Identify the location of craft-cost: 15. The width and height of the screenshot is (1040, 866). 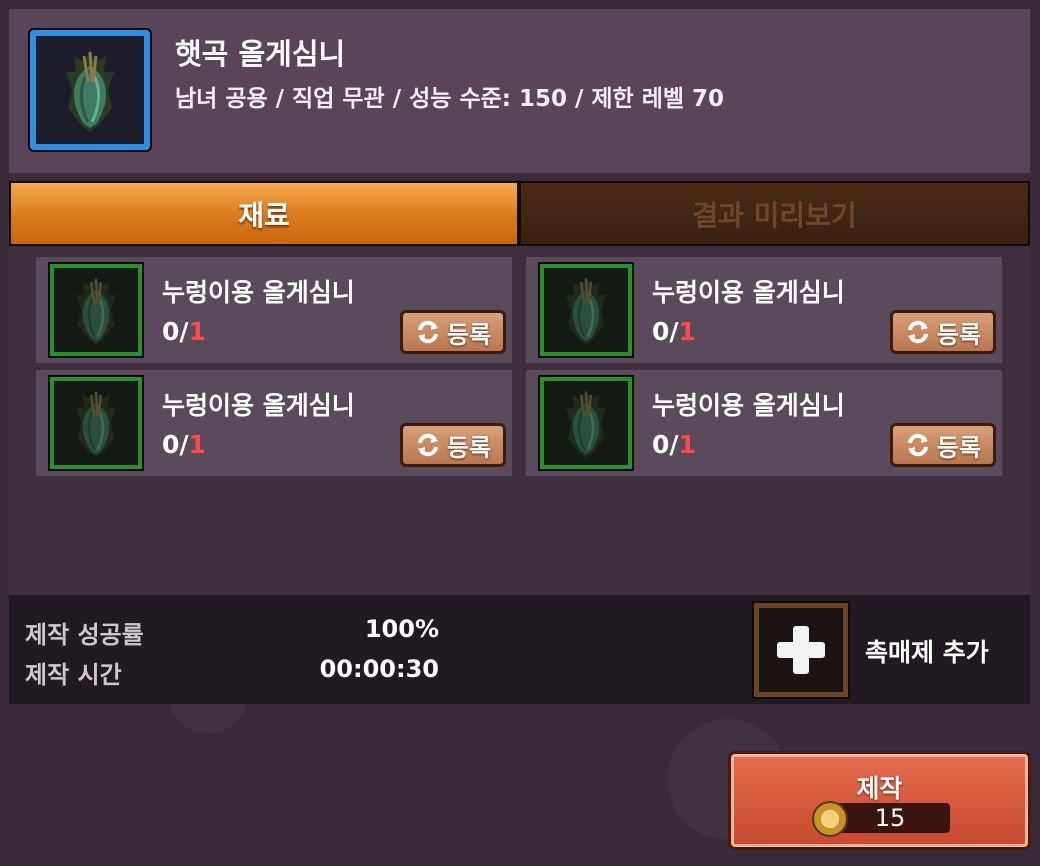
(890, 818).